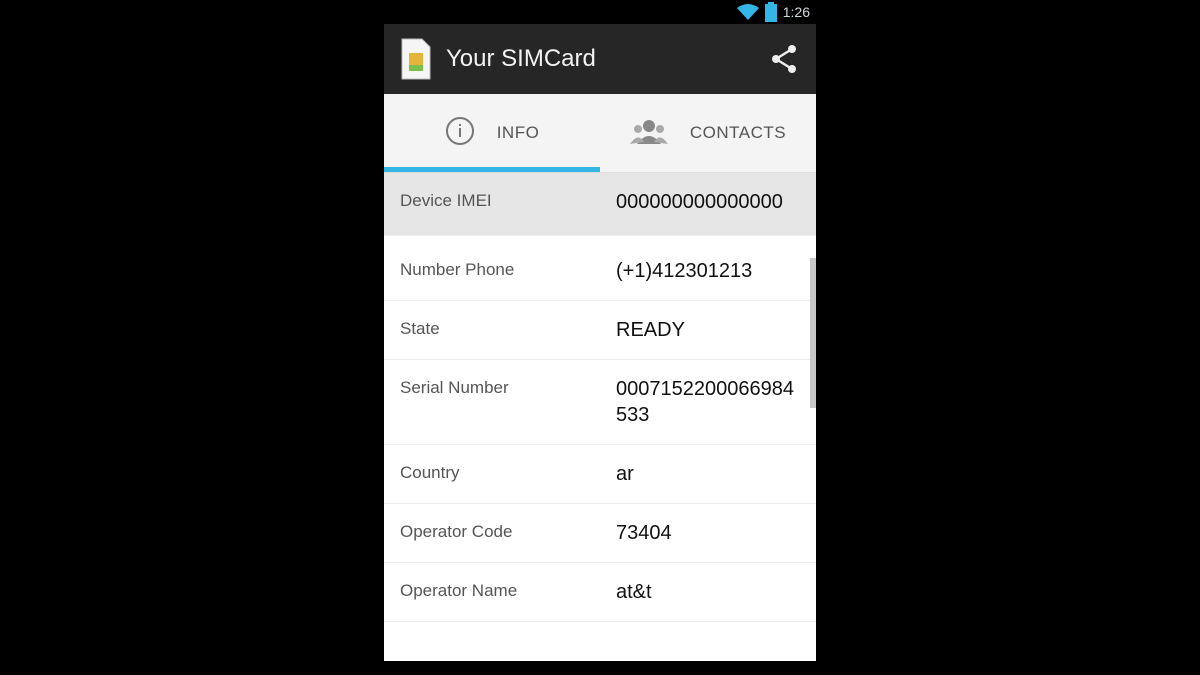 Image resolution: width=1200 pixels, height=675 pixels. I want to click on row-label: Serial Number, so click(454, 387).